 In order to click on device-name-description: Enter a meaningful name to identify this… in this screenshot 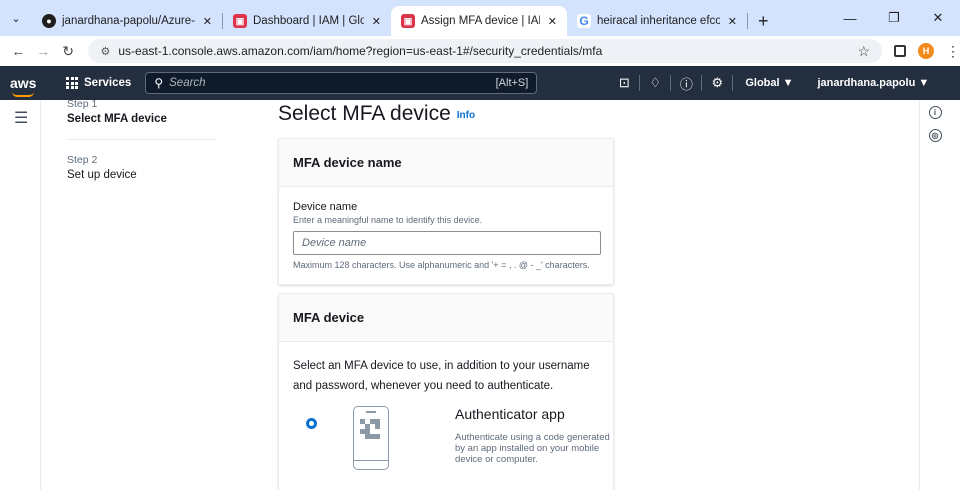, I will do `click(388, 220)`.